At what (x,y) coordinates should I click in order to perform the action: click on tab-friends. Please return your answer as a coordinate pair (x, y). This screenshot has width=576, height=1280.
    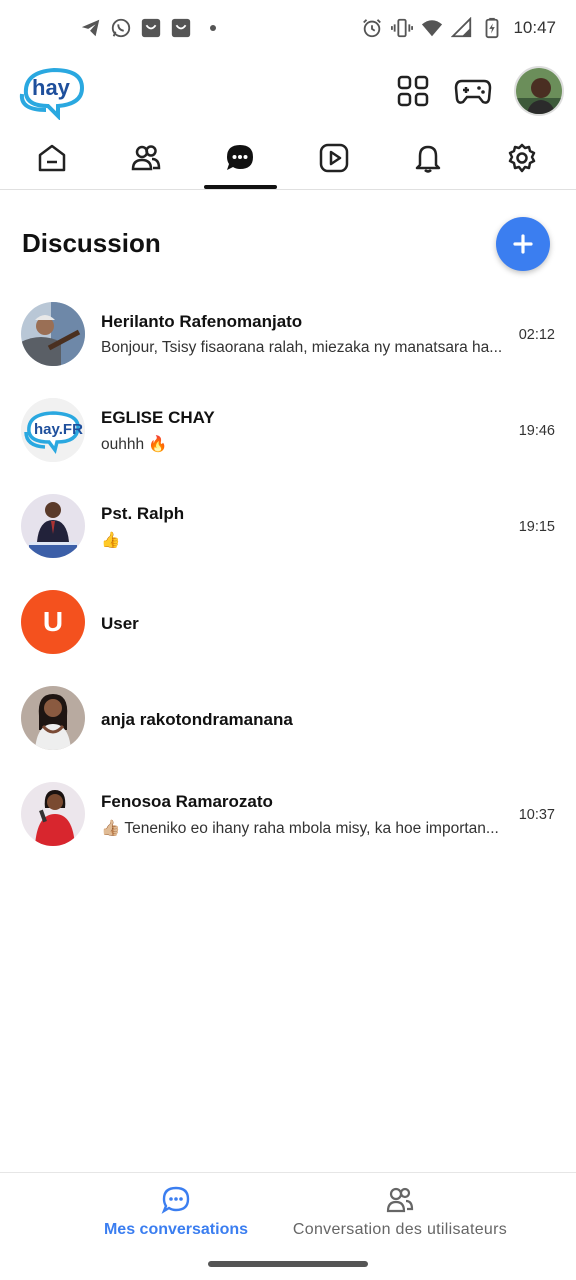
    Looking at the image, I should click on (146, 158).